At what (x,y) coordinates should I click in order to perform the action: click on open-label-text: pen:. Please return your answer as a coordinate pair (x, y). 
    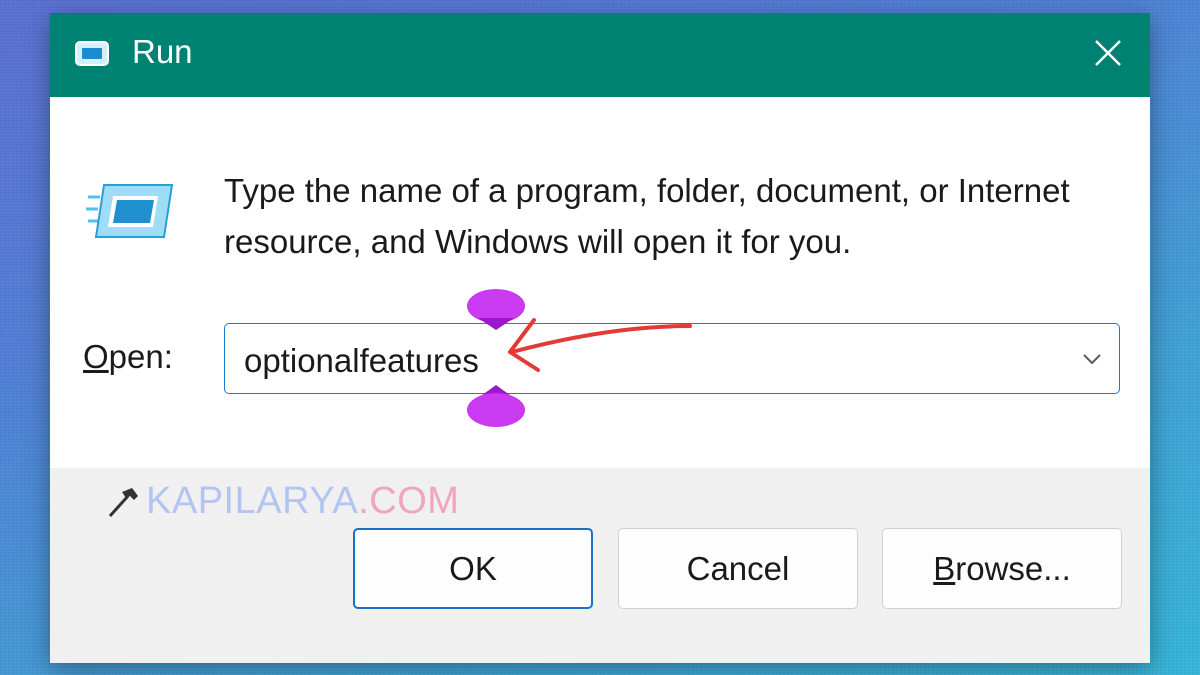
    Looking at the image, I should click on (140, 356).